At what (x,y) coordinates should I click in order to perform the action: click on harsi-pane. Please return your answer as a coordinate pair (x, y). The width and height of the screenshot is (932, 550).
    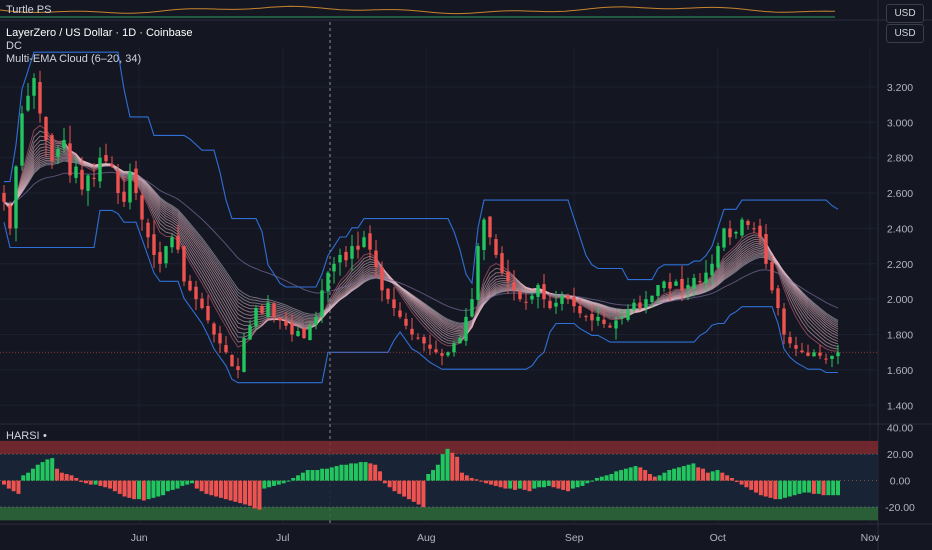
    Looking at the image, I should click on (439, 480).